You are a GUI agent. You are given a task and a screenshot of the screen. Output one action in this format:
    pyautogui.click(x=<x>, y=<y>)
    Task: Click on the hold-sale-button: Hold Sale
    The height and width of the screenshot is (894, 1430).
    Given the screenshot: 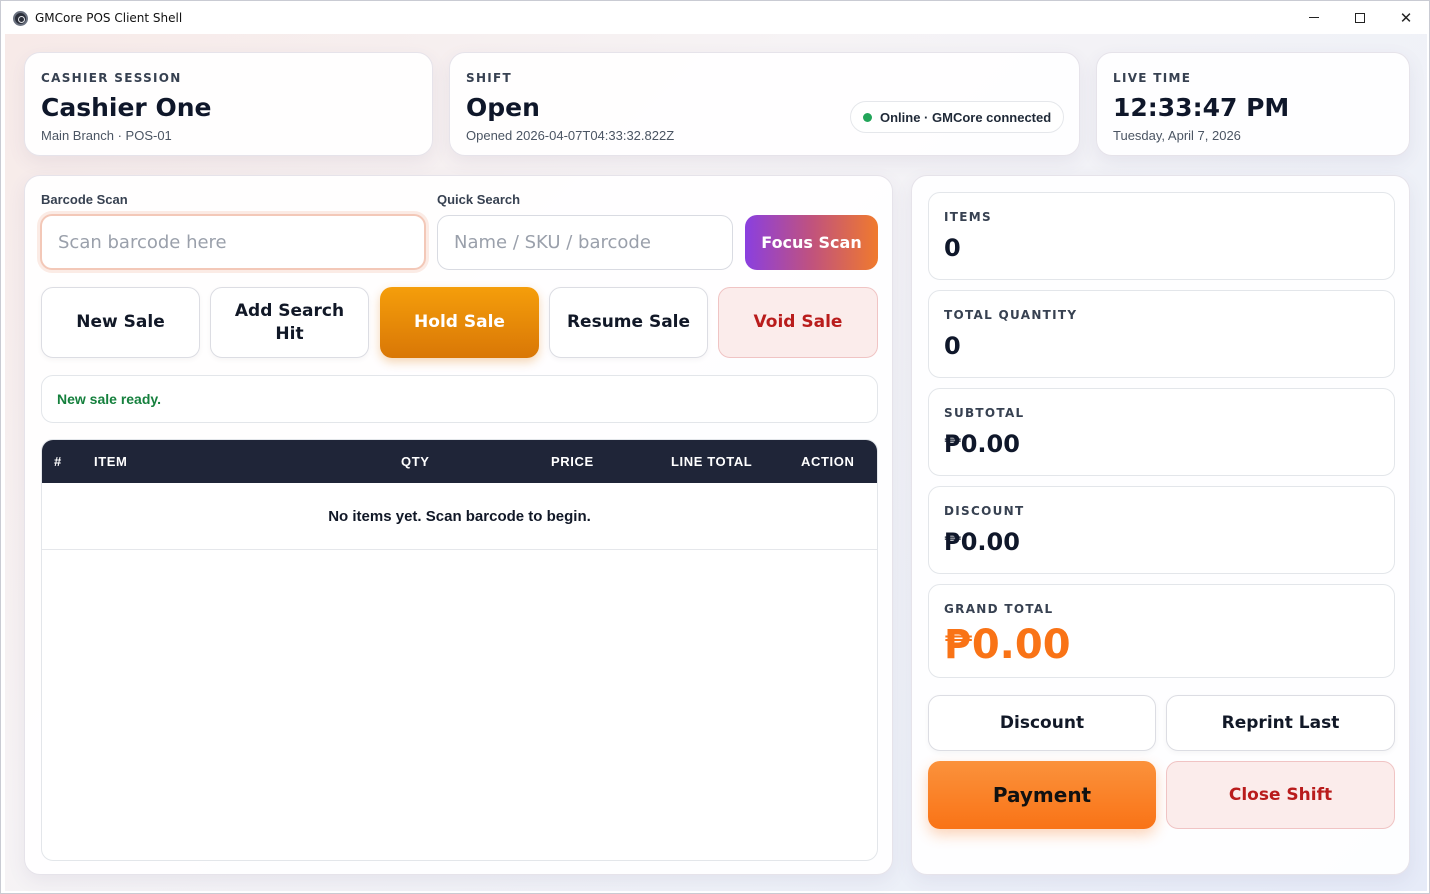 What is the action you would take?
    pyautogui.click(x=459, y=322)
    